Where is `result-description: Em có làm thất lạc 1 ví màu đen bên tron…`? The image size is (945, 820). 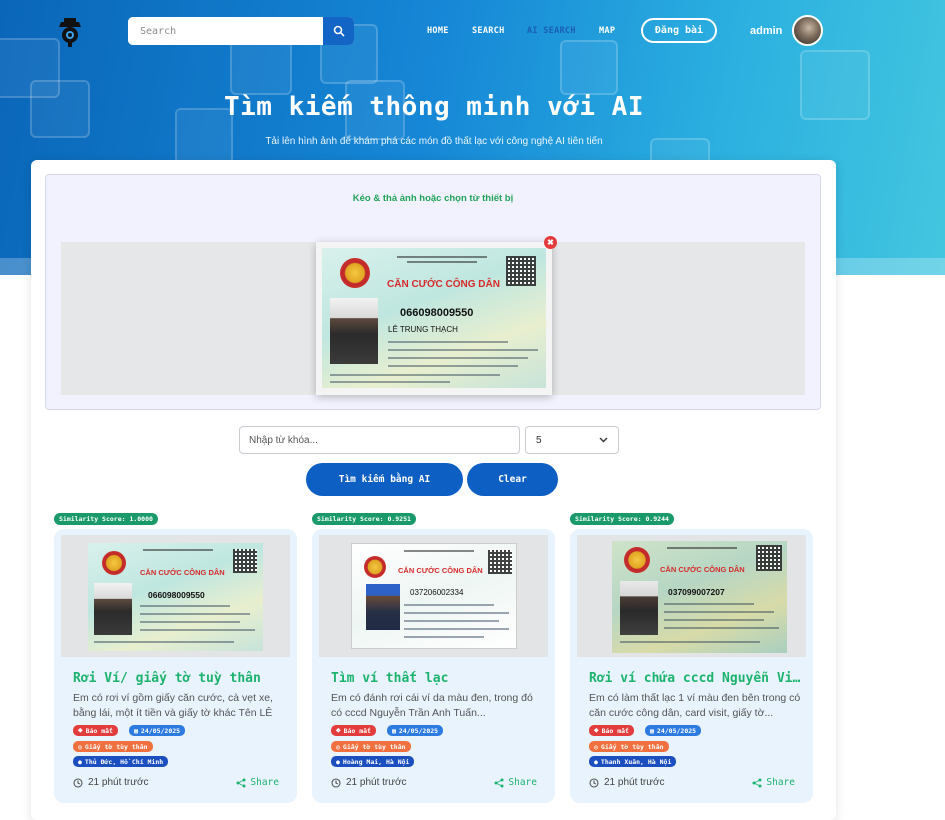
result-description: Em có làm thất lạc 1 ví màu đen bên tron… is located at coordinates (695, 705).